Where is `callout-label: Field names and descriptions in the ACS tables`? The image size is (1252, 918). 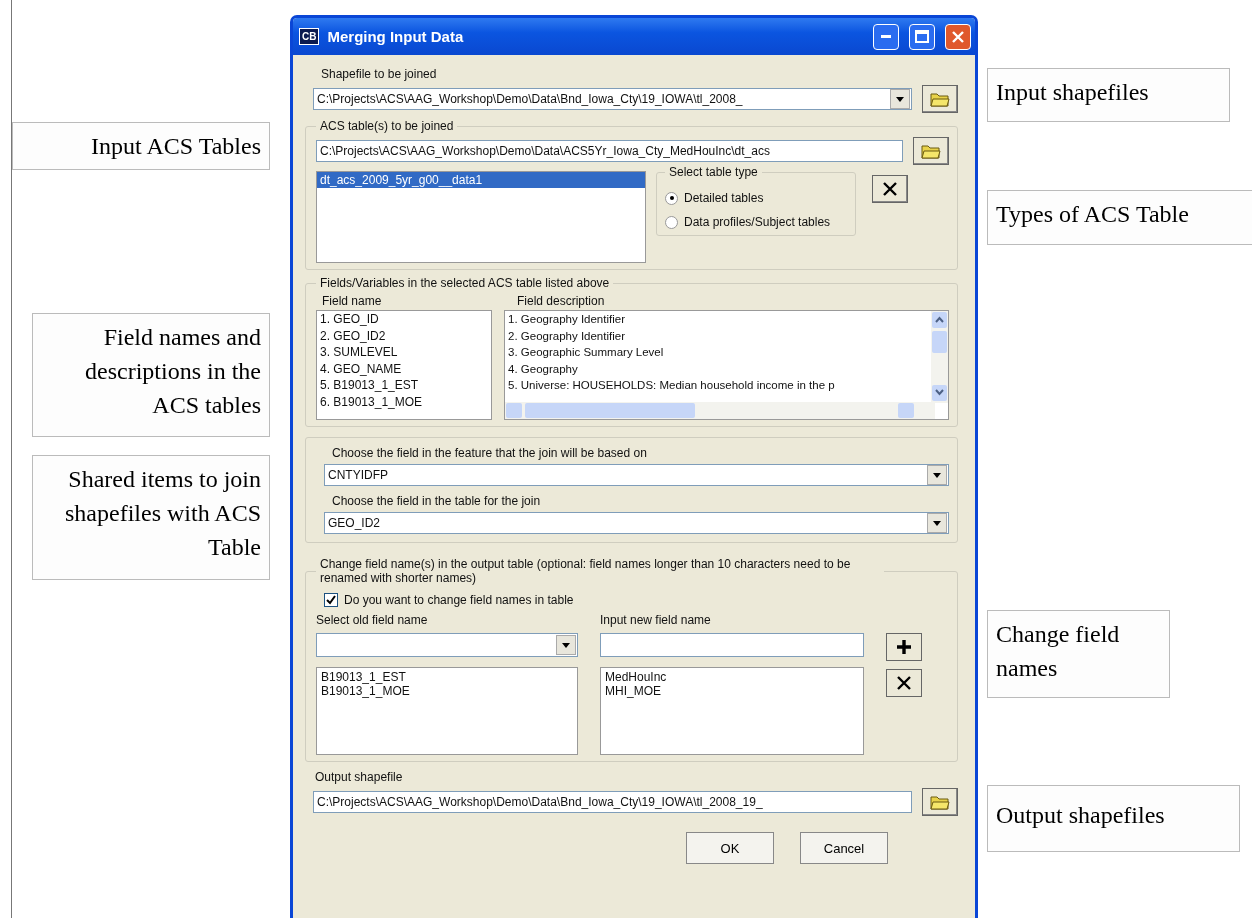 callout-label: Field names and descriptions in the ACS tables is located at coordinates (151, 375).